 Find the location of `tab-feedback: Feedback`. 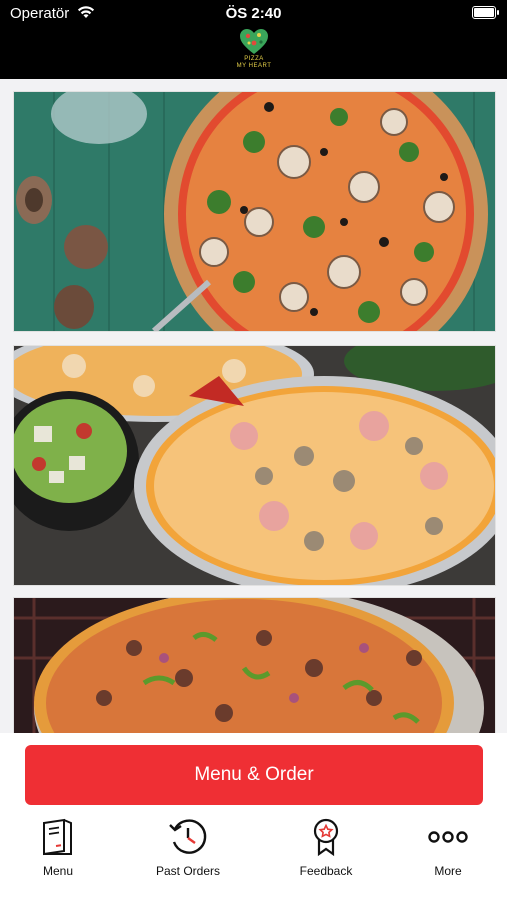

tab-feedback: Feedback is located at coordinates (326, 849).